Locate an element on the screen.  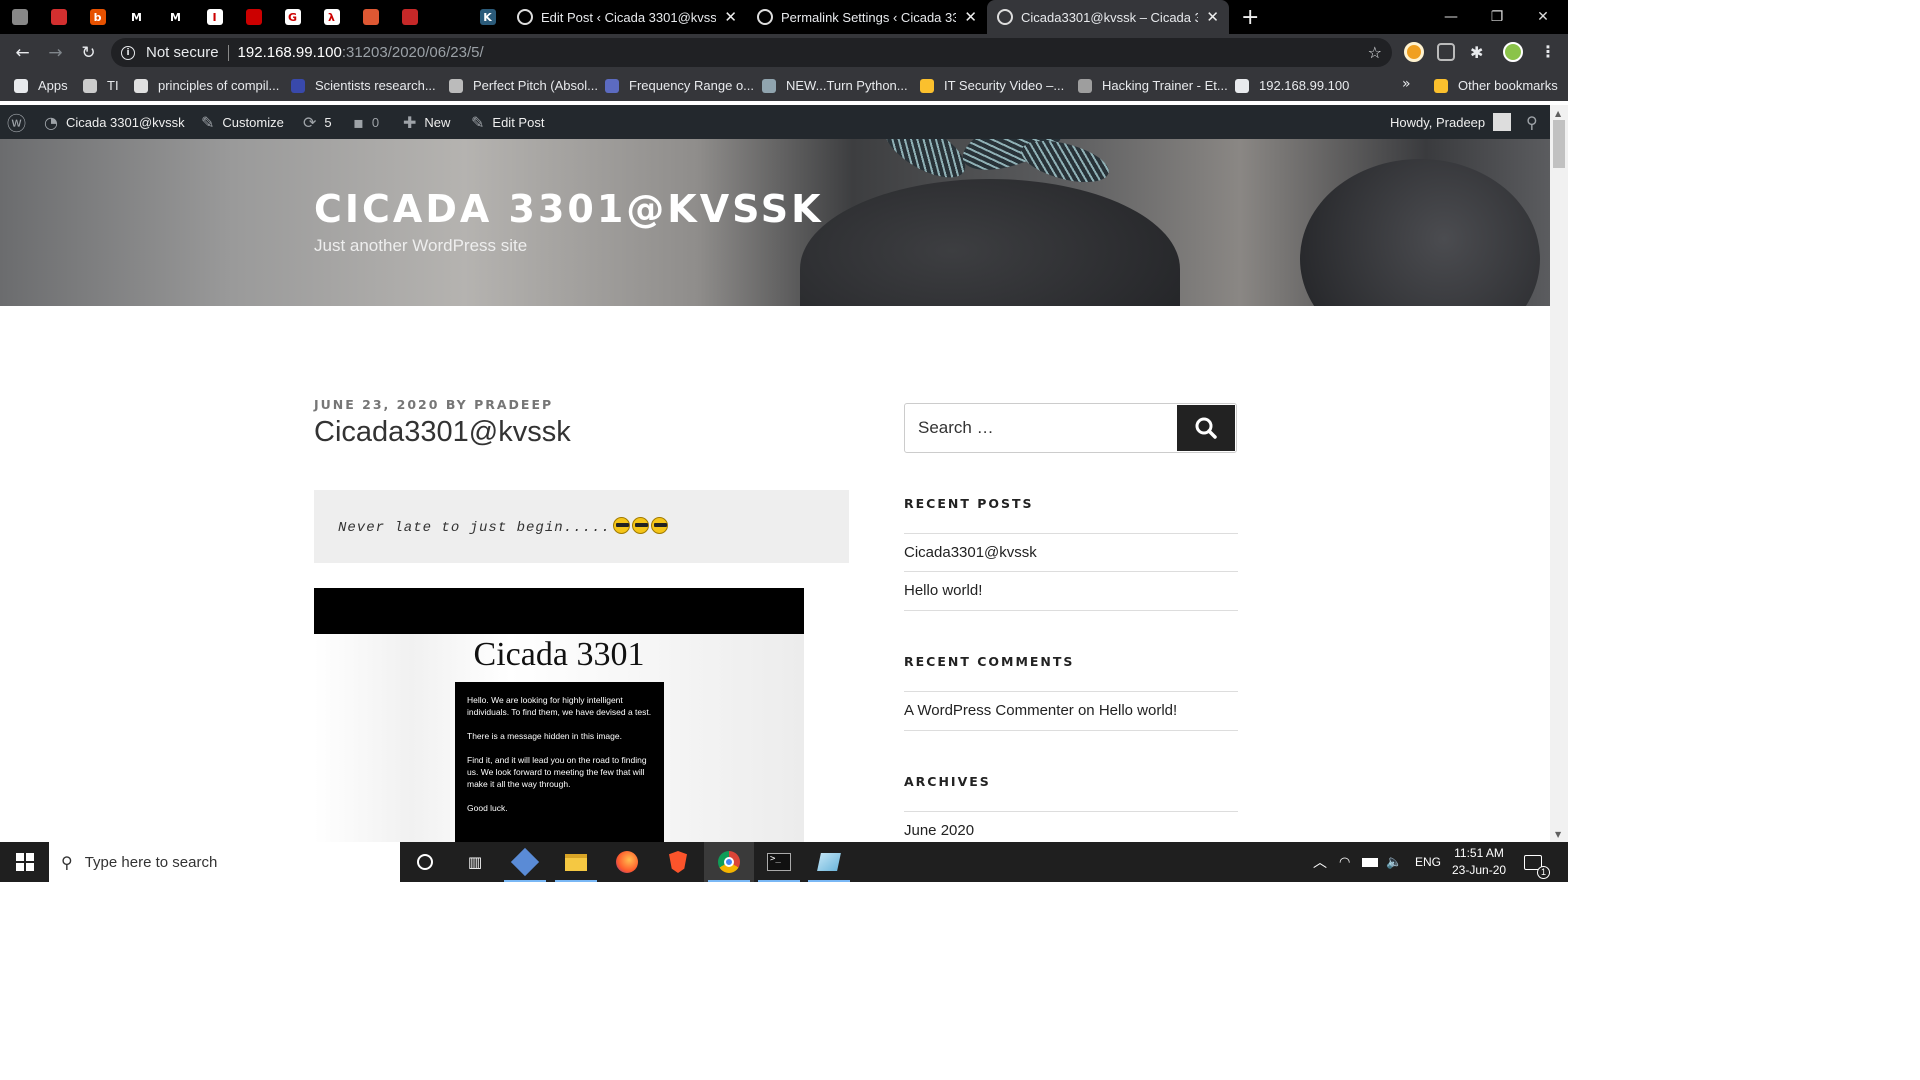
url-path: :31203/2020/06/23/5/ is located at coordinates (413, 52).